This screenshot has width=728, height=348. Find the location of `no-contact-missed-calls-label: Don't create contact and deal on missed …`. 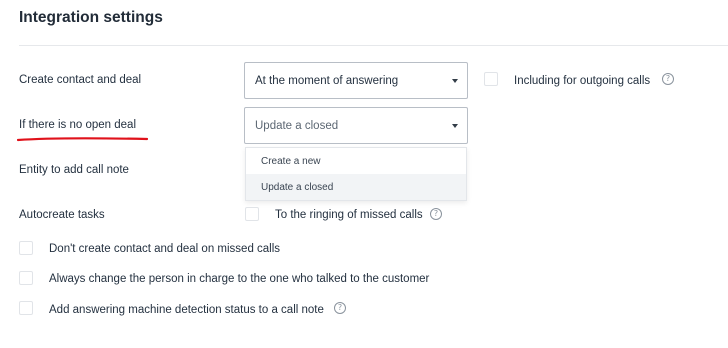

no-contact-missed-calls-label: Don't create contact and deal on missed … is located at coordinates (165, 249).